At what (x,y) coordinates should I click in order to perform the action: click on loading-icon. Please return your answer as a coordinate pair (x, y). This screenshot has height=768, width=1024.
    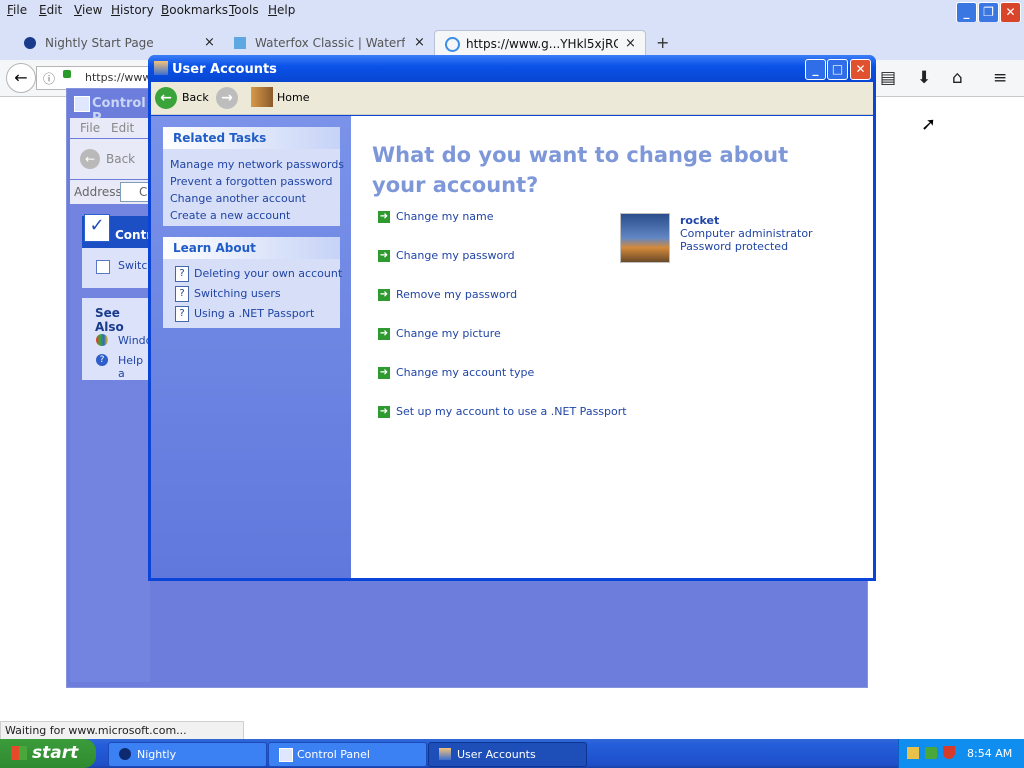
    Looking at the image, I should click on (452, 44).